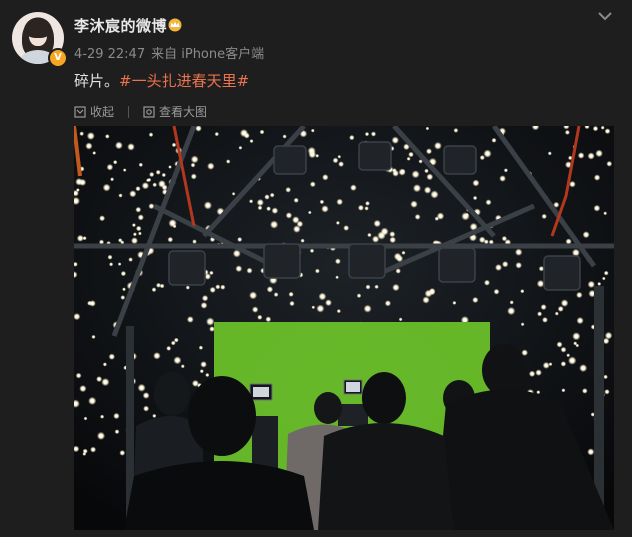 The width and height of the screenshot is (632, 537). Describe the element at coordinates (94, 111) in the screenshot. I see `collapse-button: 收起` at that location.